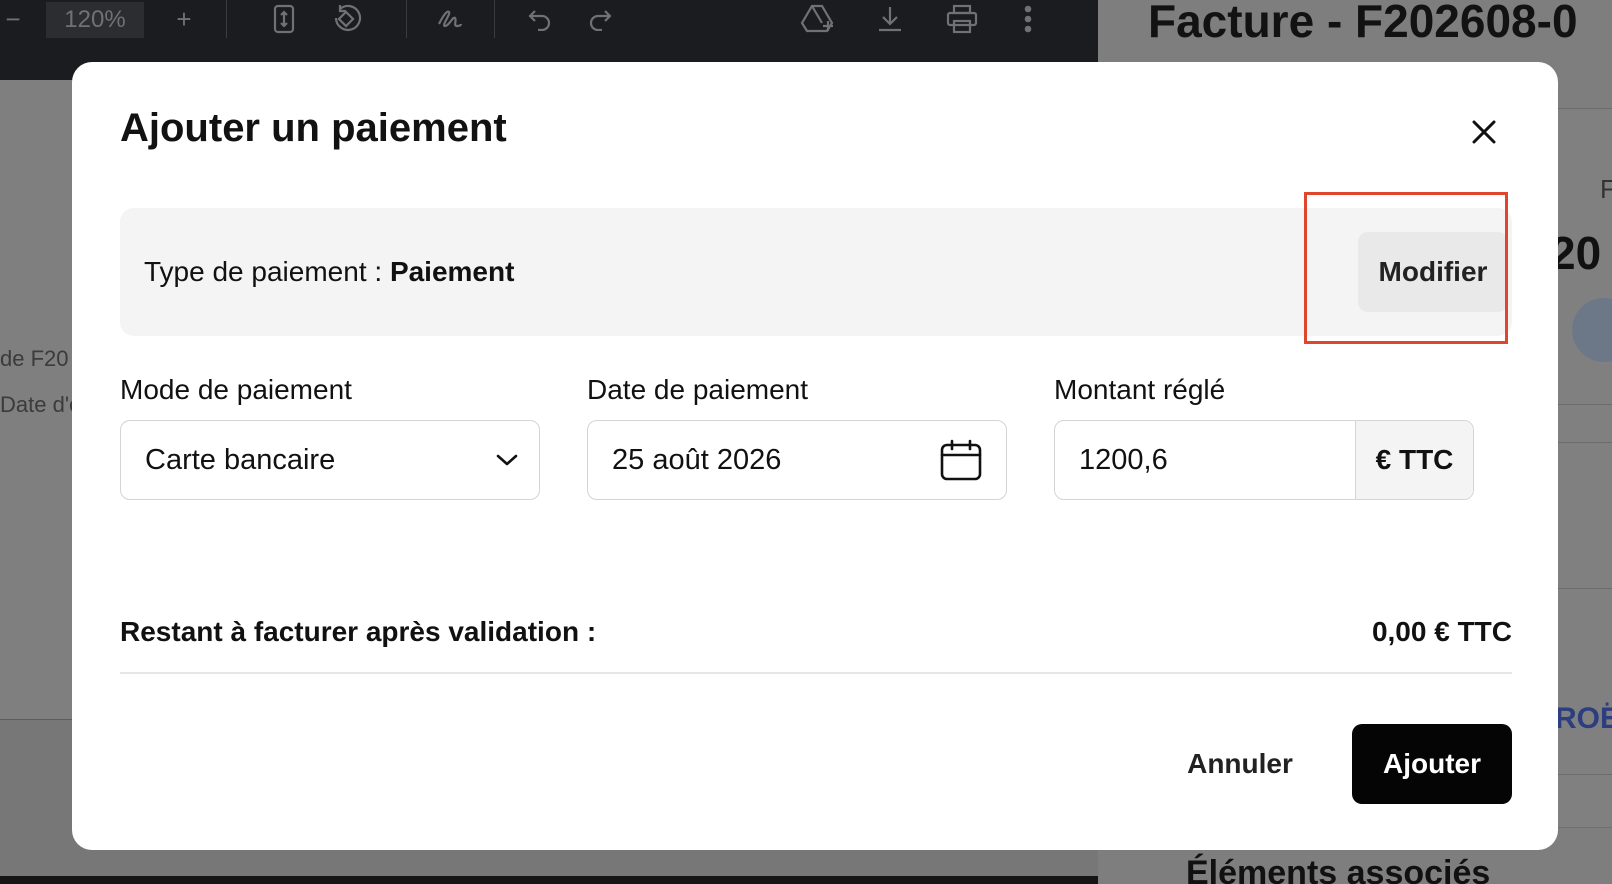 The width and height of the screenshot is (1612, 884). What do you see at coordinates (240, 459) in the screenshot?
I see `payment-mode-value: Carte bancaire` at bounding box center [240, 459].